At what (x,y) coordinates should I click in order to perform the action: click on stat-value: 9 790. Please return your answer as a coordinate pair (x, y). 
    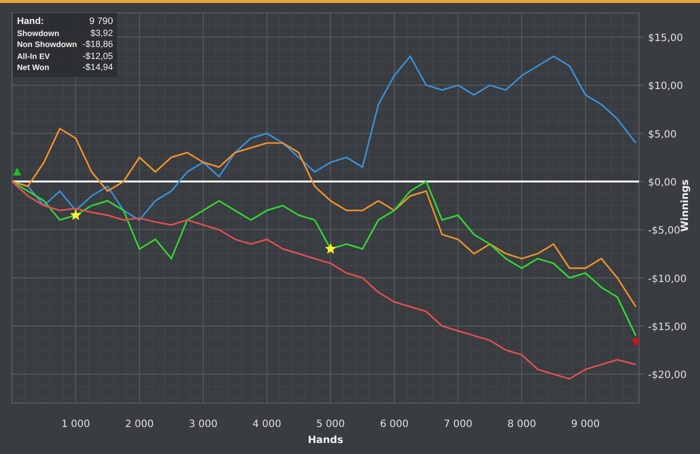
    Looking at the image, I should click on (101, 22).